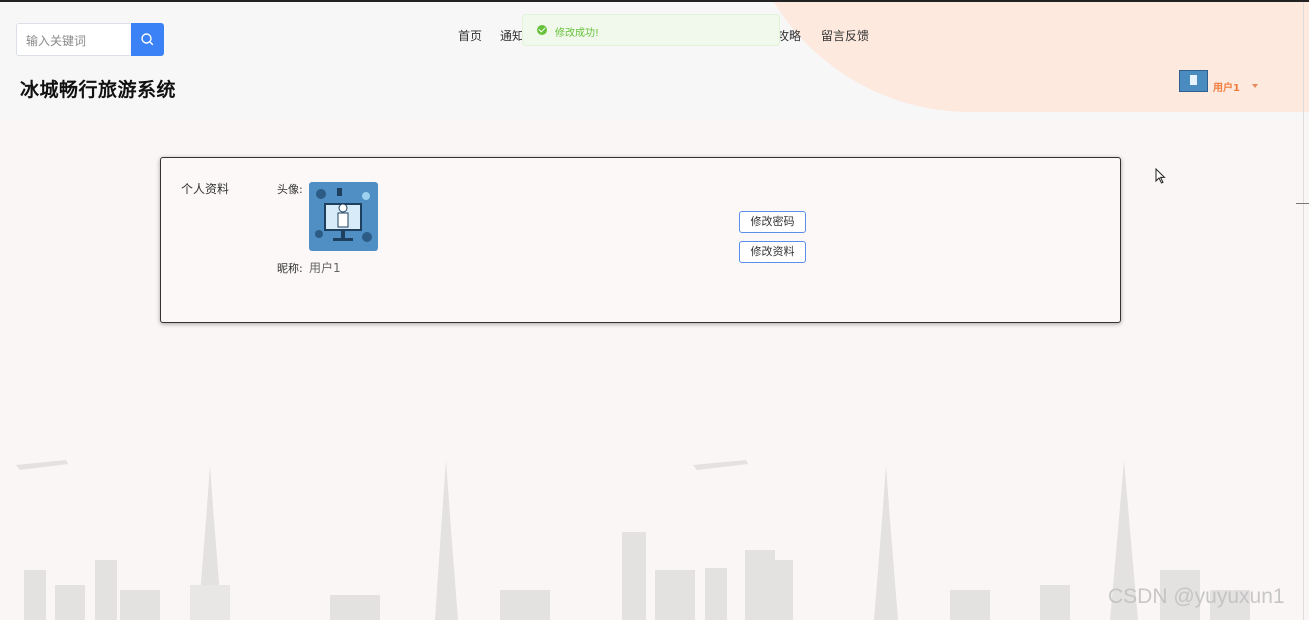 This screenshot has height=620, width=1309. What do you see at coordinates (205, 189) in the screenshot?
I see `profile-section-title: 个人资料` at bounding box center [205, 189].